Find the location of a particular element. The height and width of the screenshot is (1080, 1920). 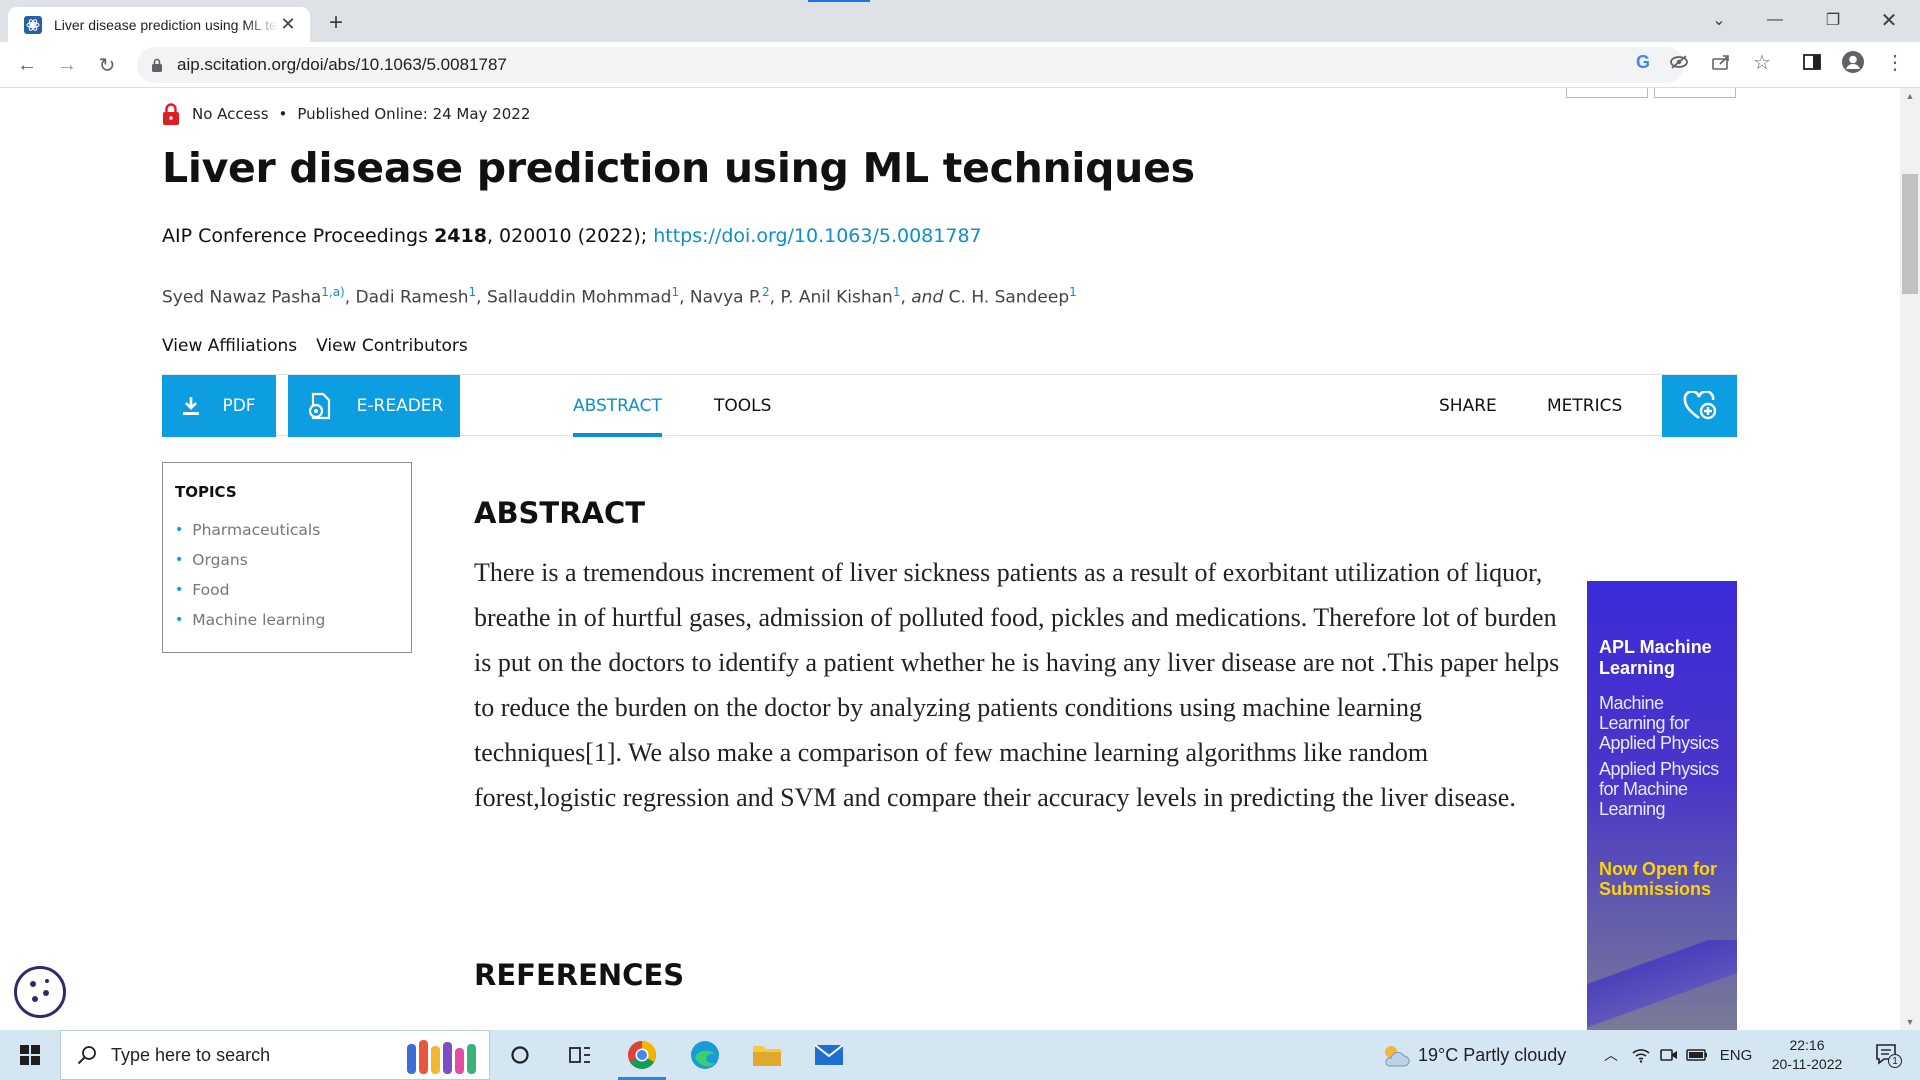

show-hidden-icons-chevron-icon: ︿ is located at coordinates (1611, 1055).